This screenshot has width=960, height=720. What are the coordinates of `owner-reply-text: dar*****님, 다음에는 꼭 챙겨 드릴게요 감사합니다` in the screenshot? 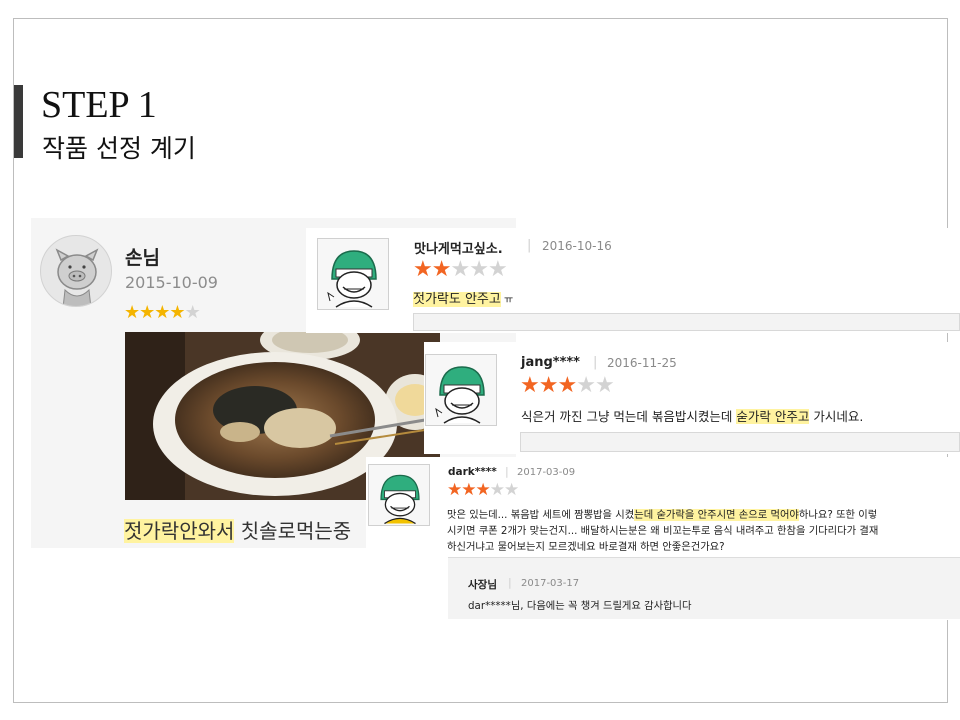 It's located at (580, 606).